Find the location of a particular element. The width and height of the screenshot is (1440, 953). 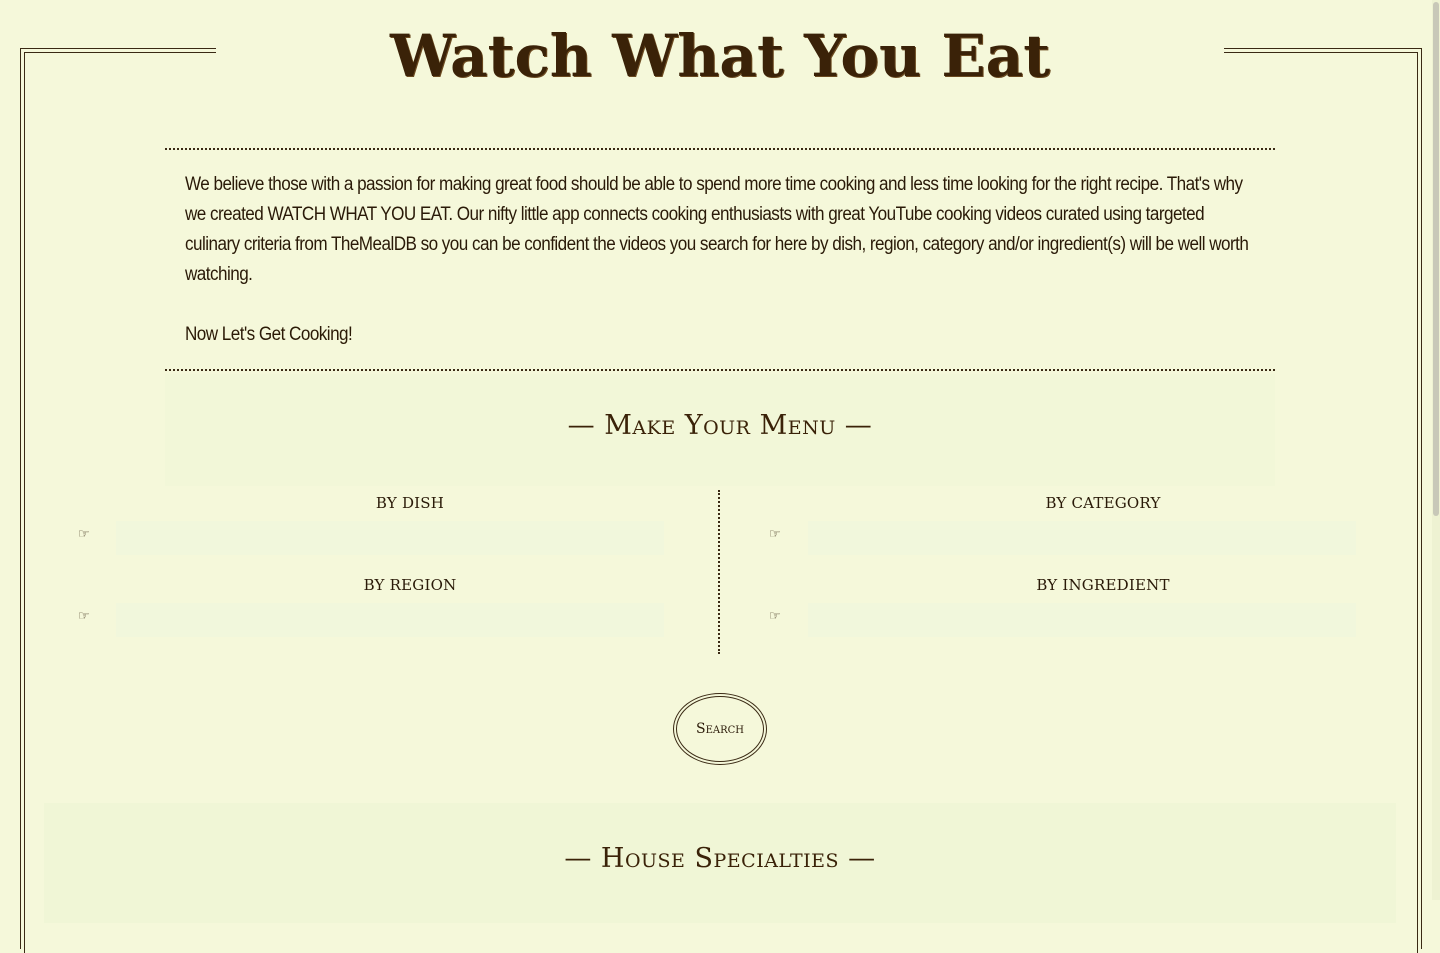

category-label: BY CATEGORY is located at coordinates (1103, 503).